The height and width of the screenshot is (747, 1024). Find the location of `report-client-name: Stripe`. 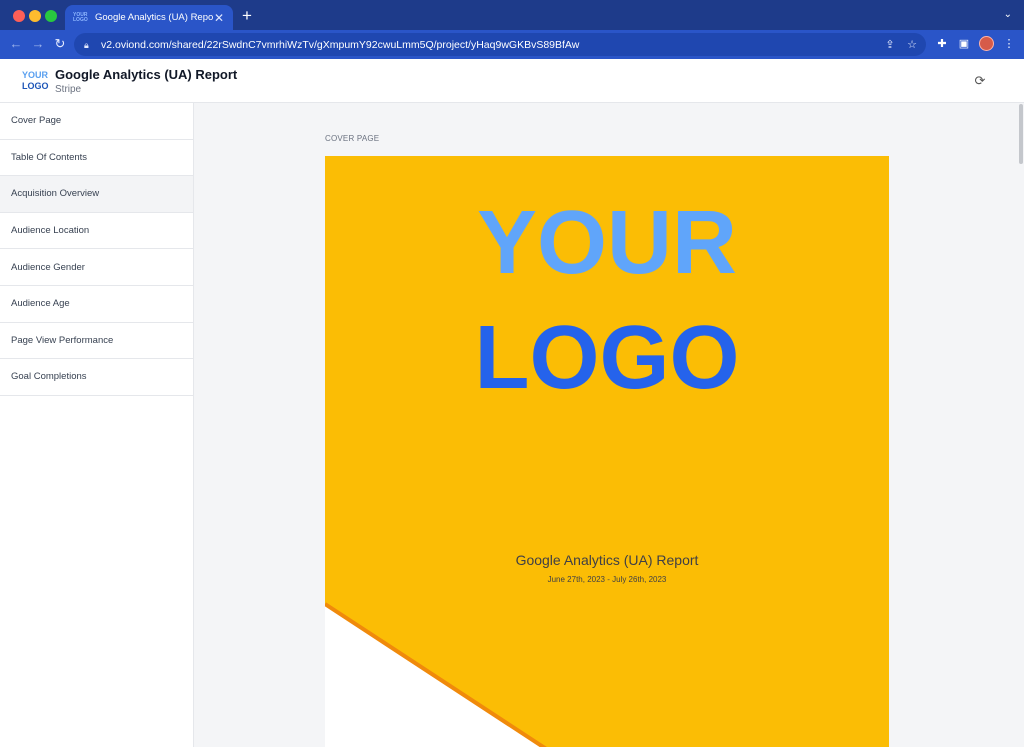

report-client-name: Stripe is located at coordinates (68, 89).